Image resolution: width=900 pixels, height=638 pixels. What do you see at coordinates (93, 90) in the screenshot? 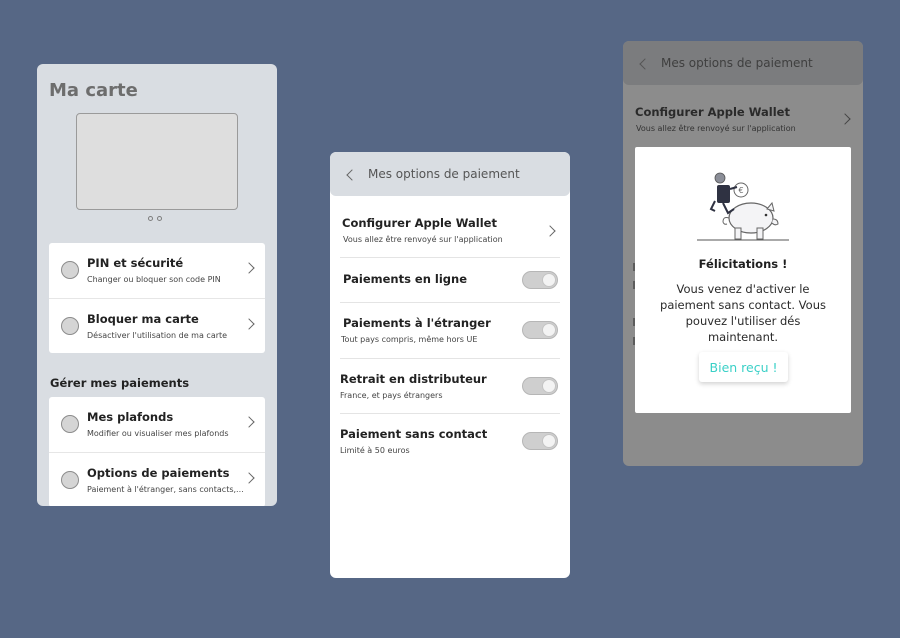
I see `page-title: Ma carte` at bounding box center [93, 90].